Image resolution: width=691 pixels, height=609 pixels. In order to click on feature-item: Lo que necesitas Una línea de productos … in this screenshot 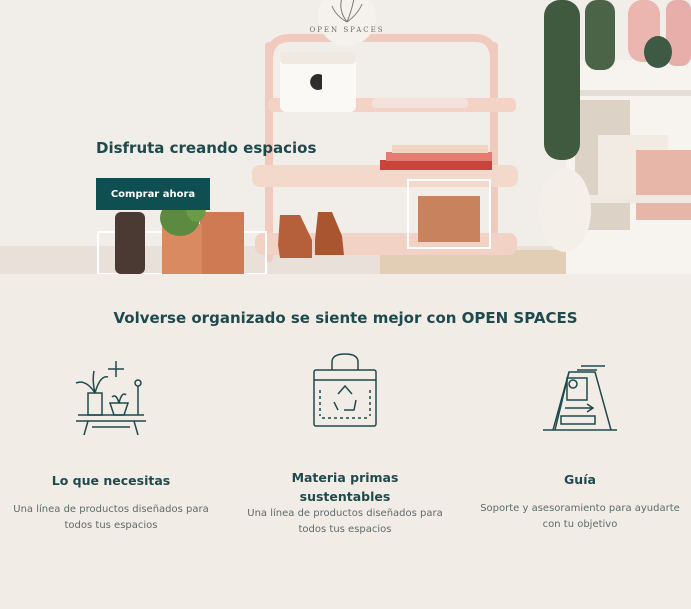, I will do `click(111, 445)`.